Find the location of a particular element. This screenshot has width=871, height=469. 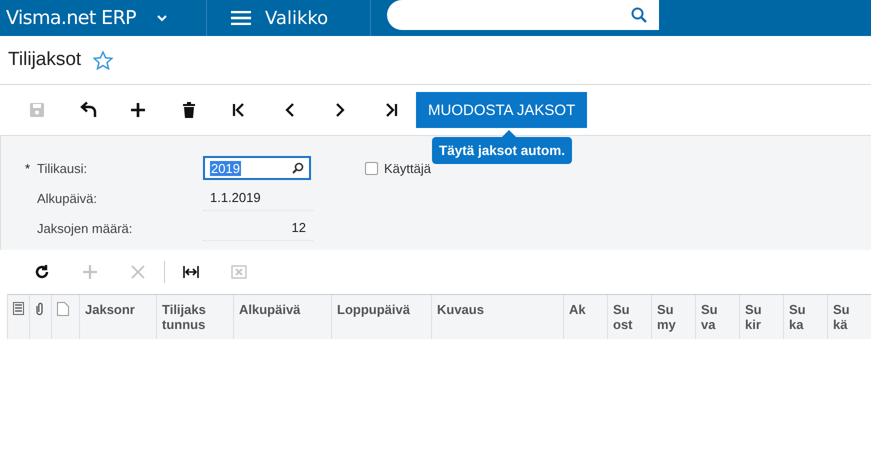

tooltip: Täytä jaksot autom. is located at coordinates (502, 150).